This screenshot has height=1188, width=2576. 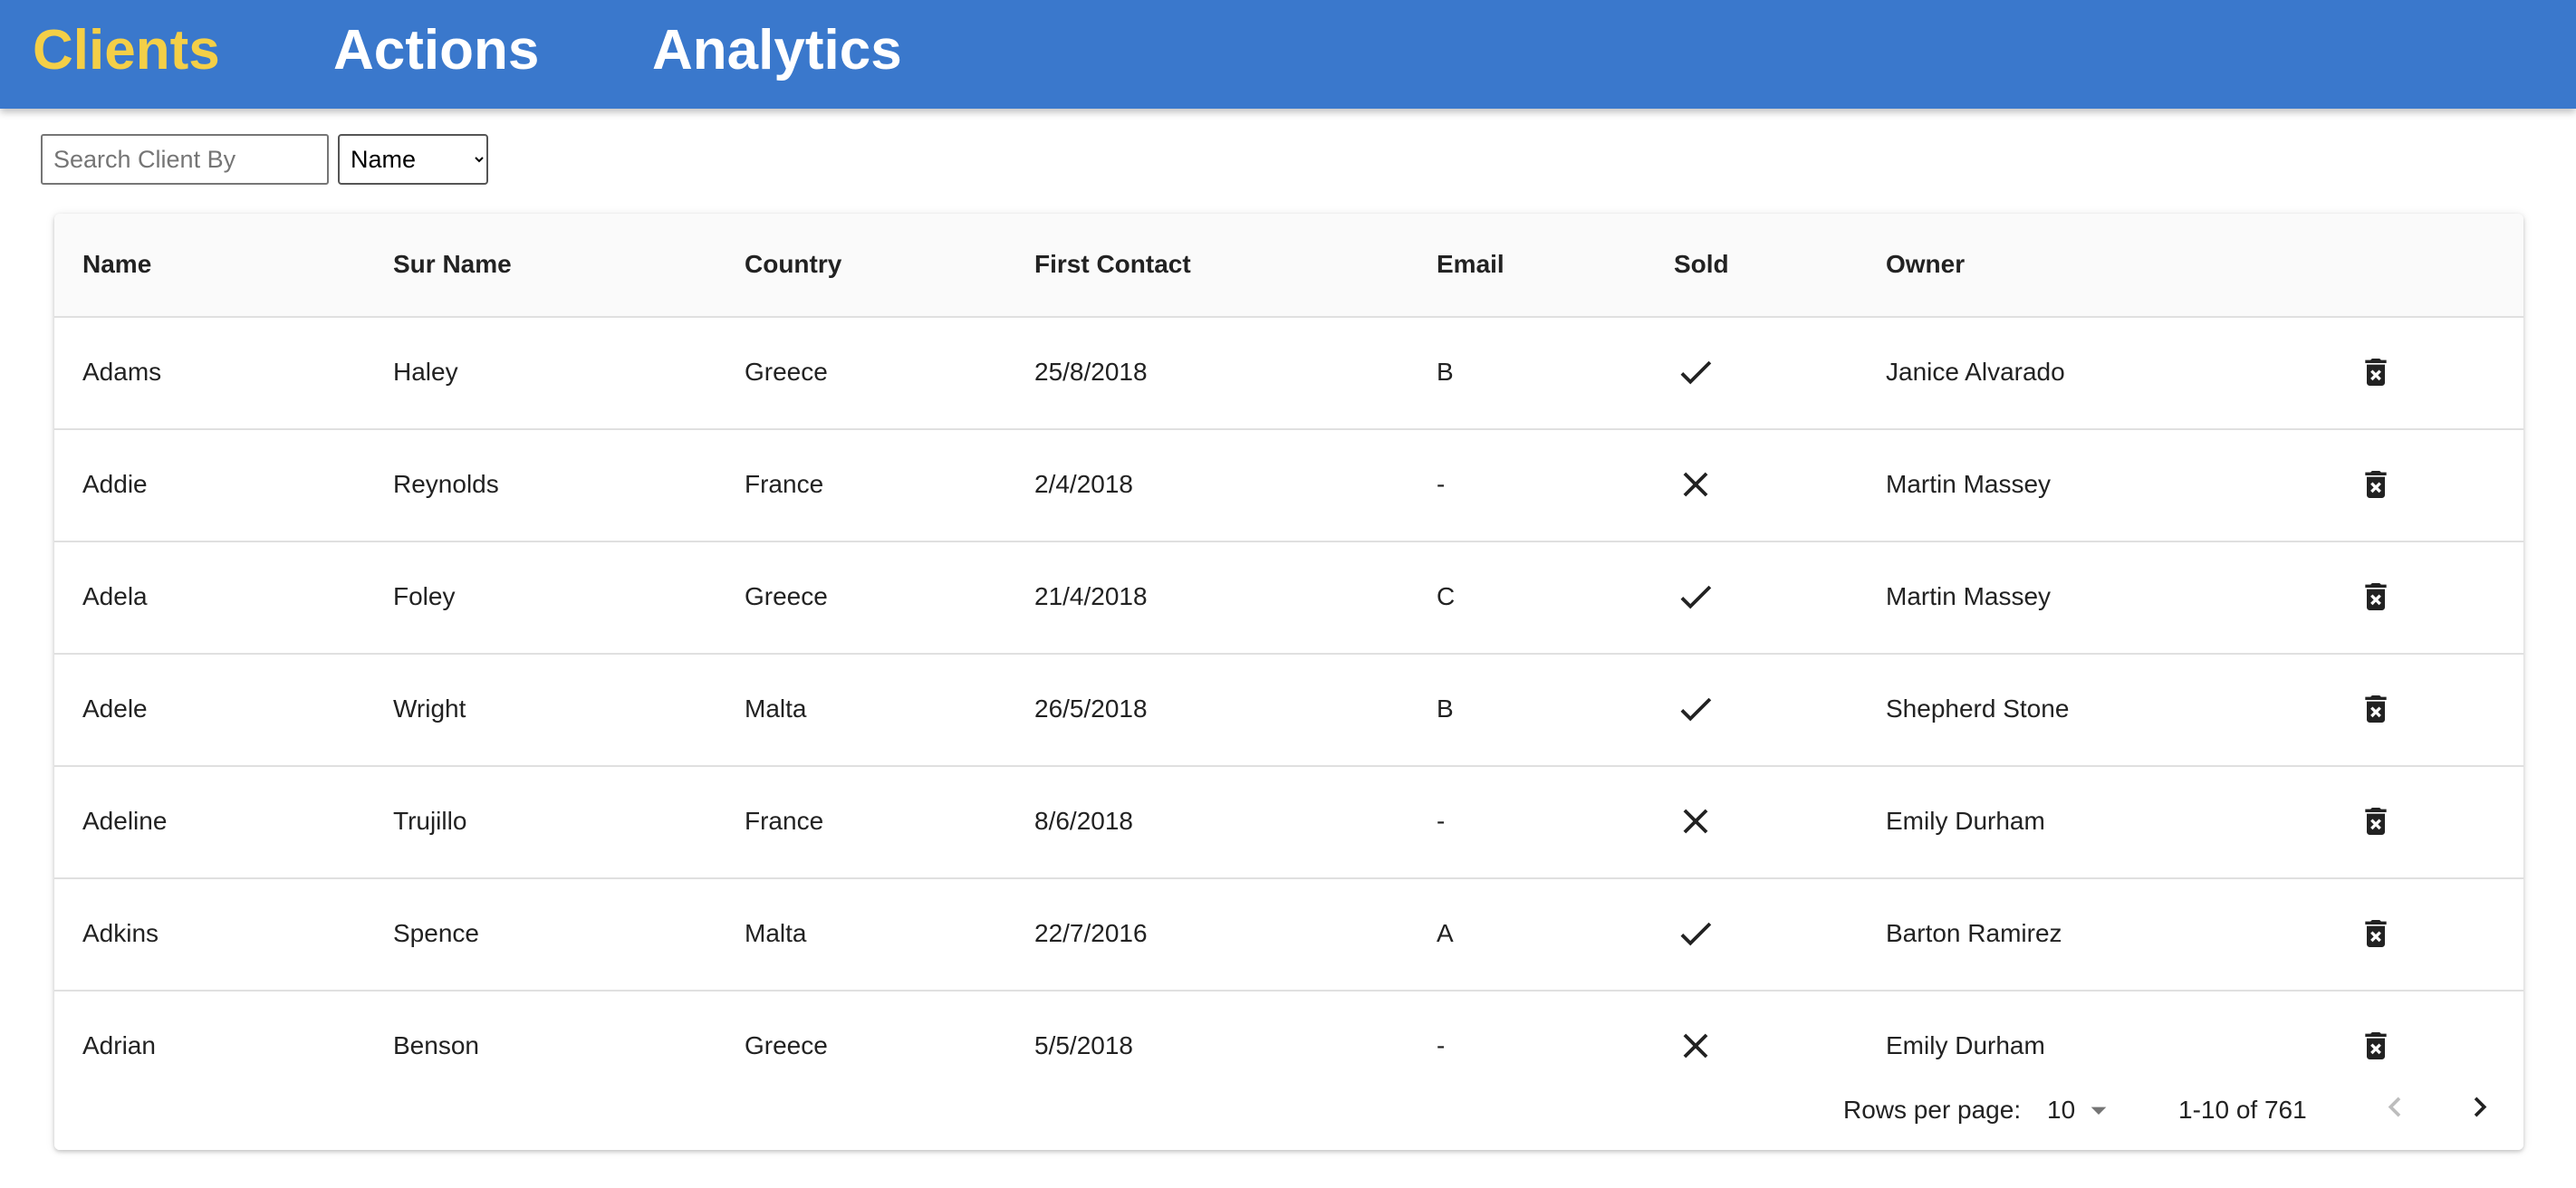 I want to click on cell-surname: Foley, so click(x=424, y=596).